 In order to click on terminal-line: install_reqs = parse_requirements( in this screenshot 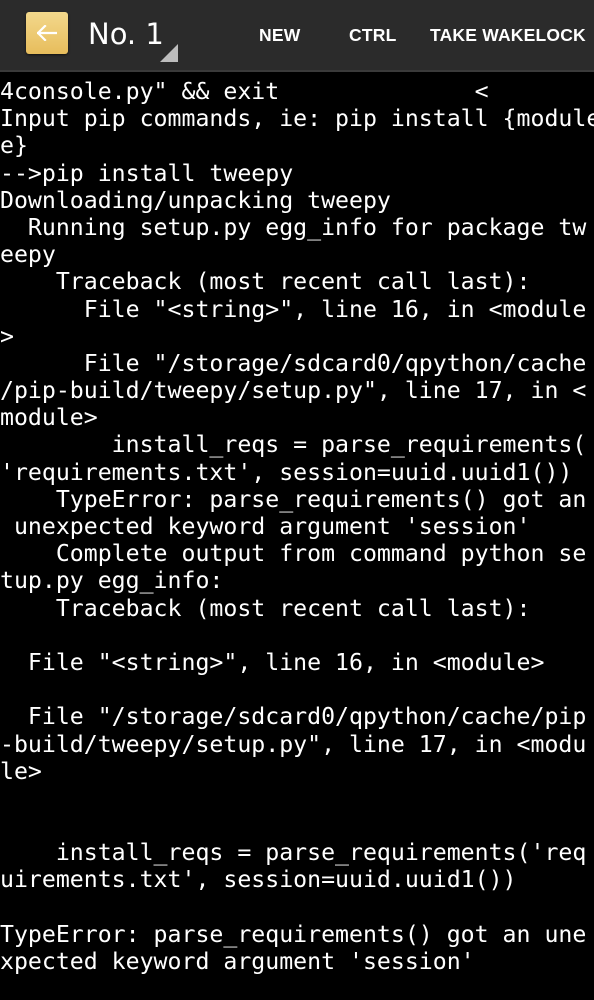, I will do `click(293, 445)`.